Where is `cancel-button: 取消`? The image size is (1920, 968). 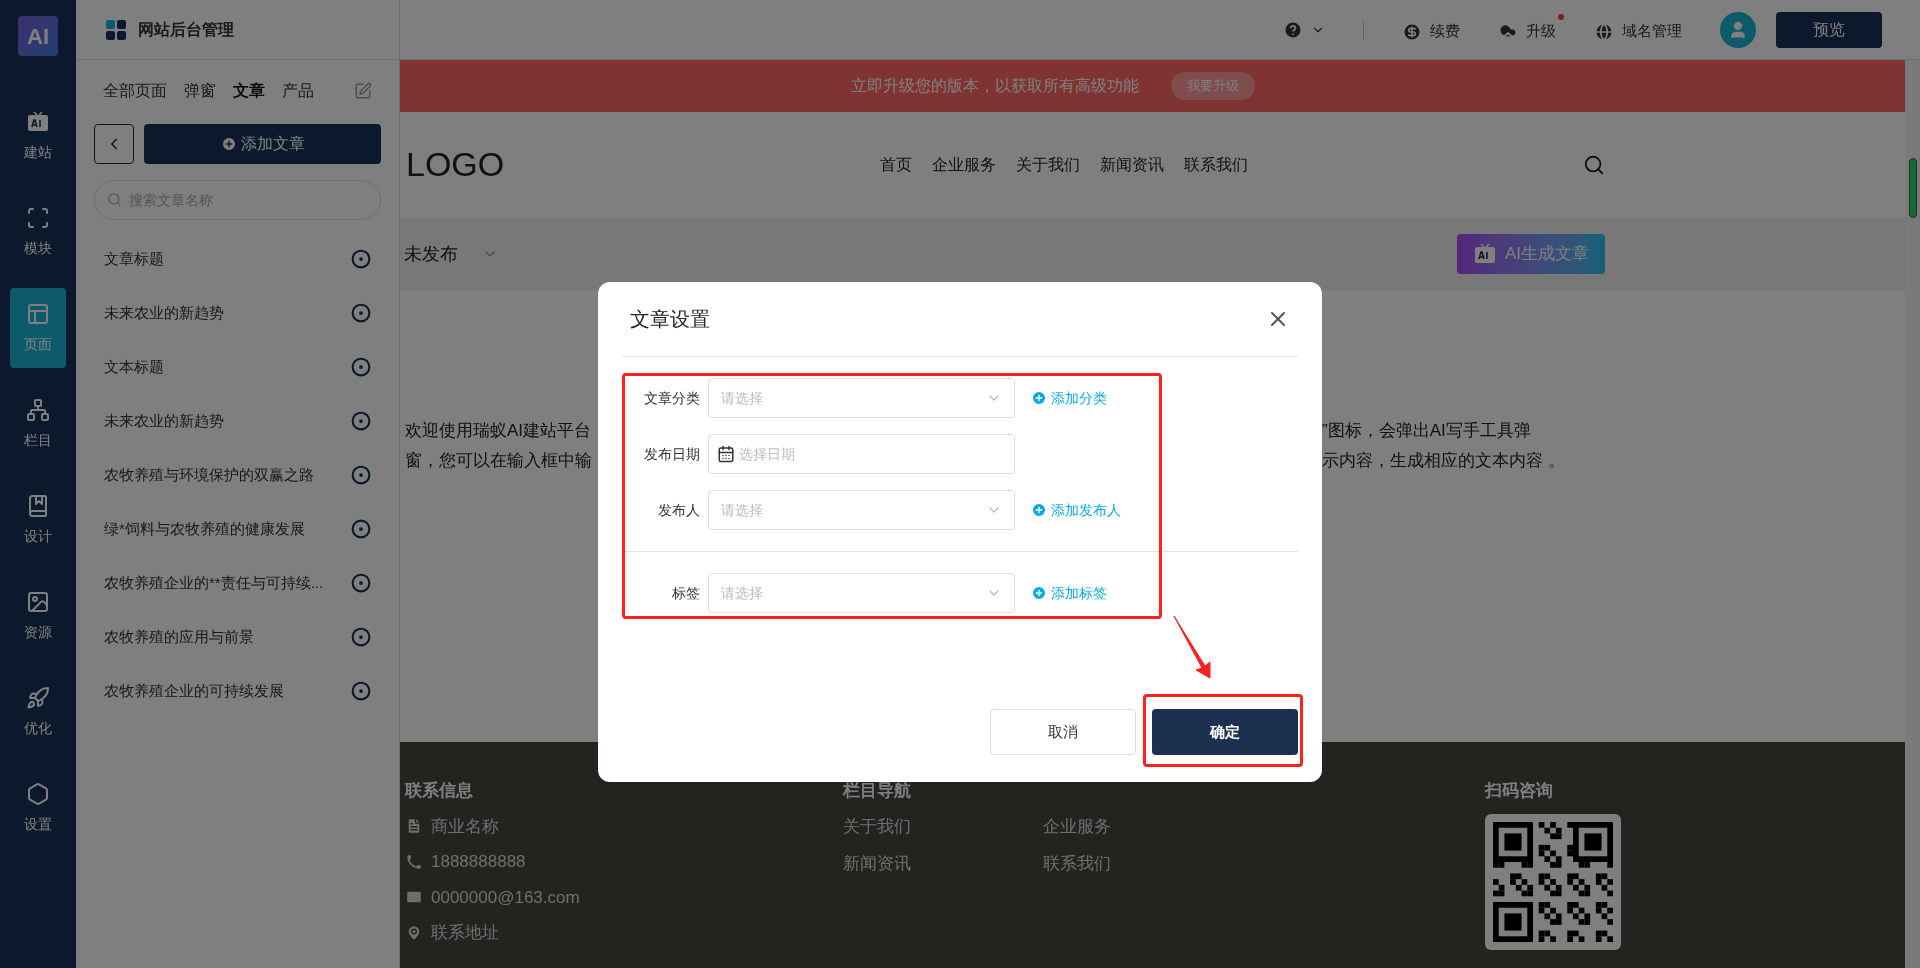
cancel-button: 取消 is located at coordinates (1063, 732).